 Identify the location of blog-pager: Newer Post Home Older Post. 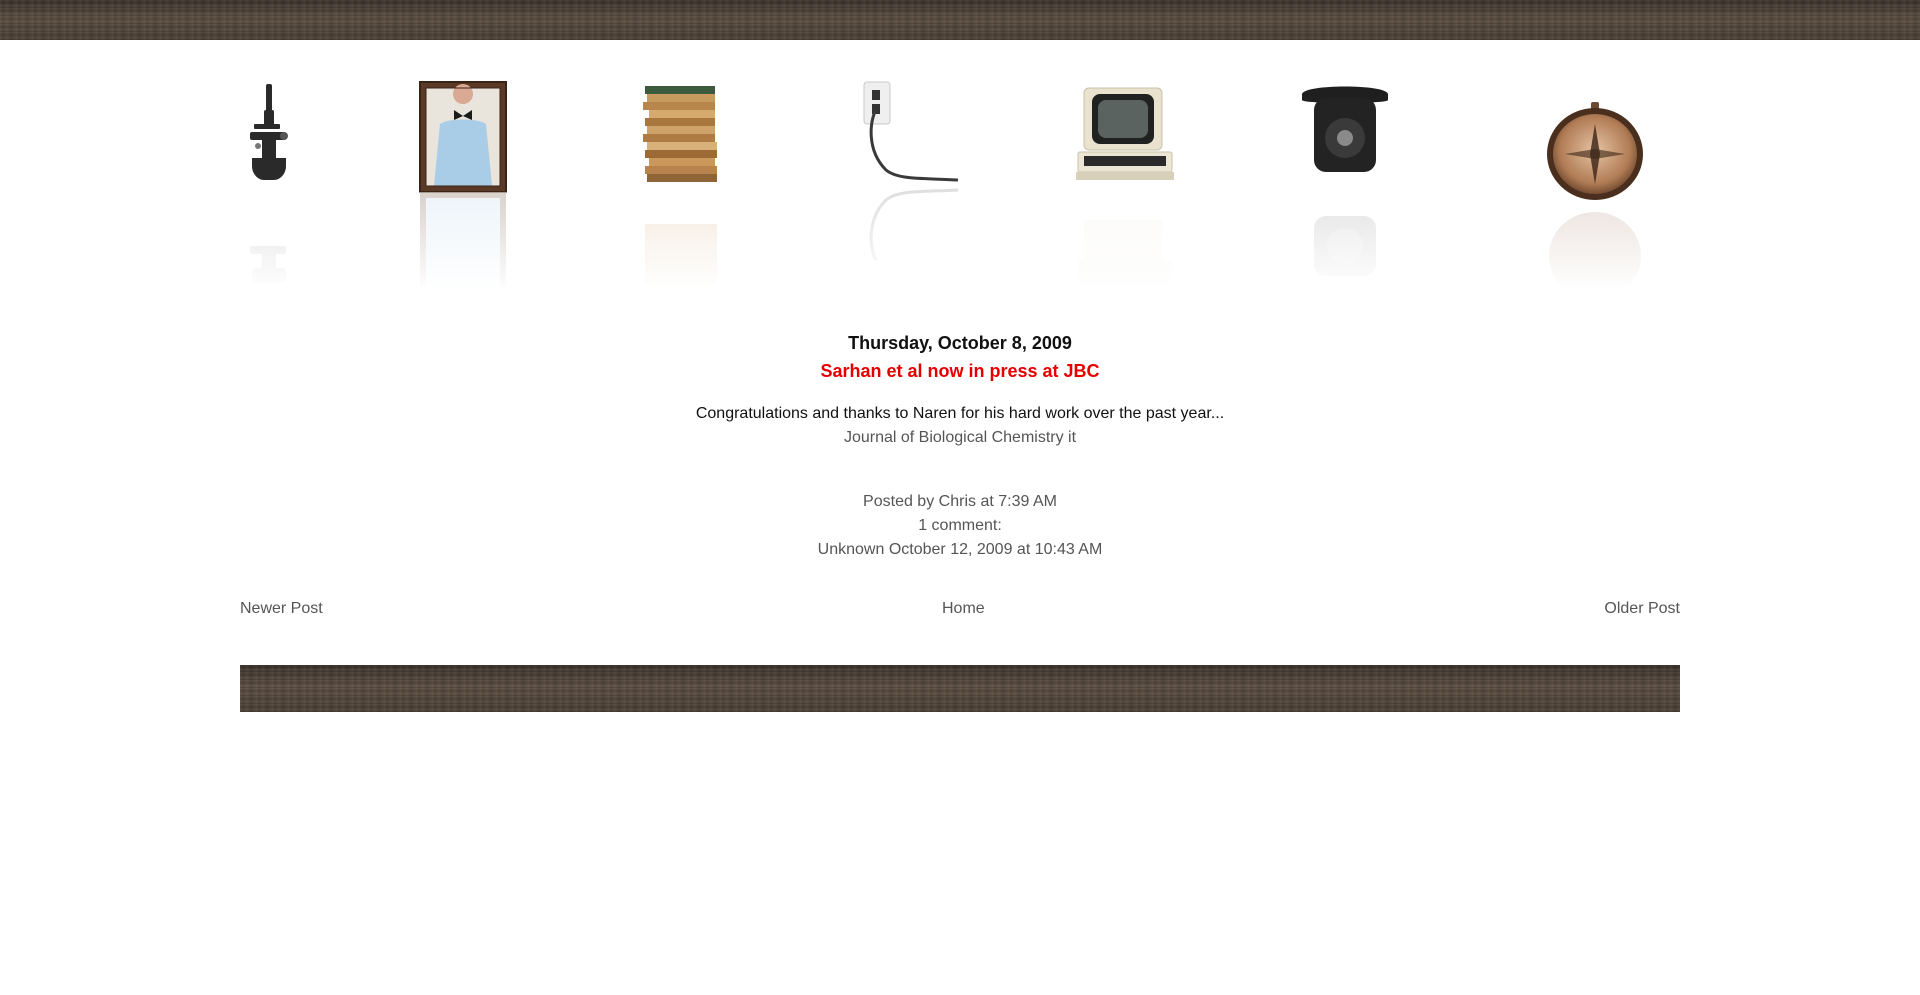
(960, 612).